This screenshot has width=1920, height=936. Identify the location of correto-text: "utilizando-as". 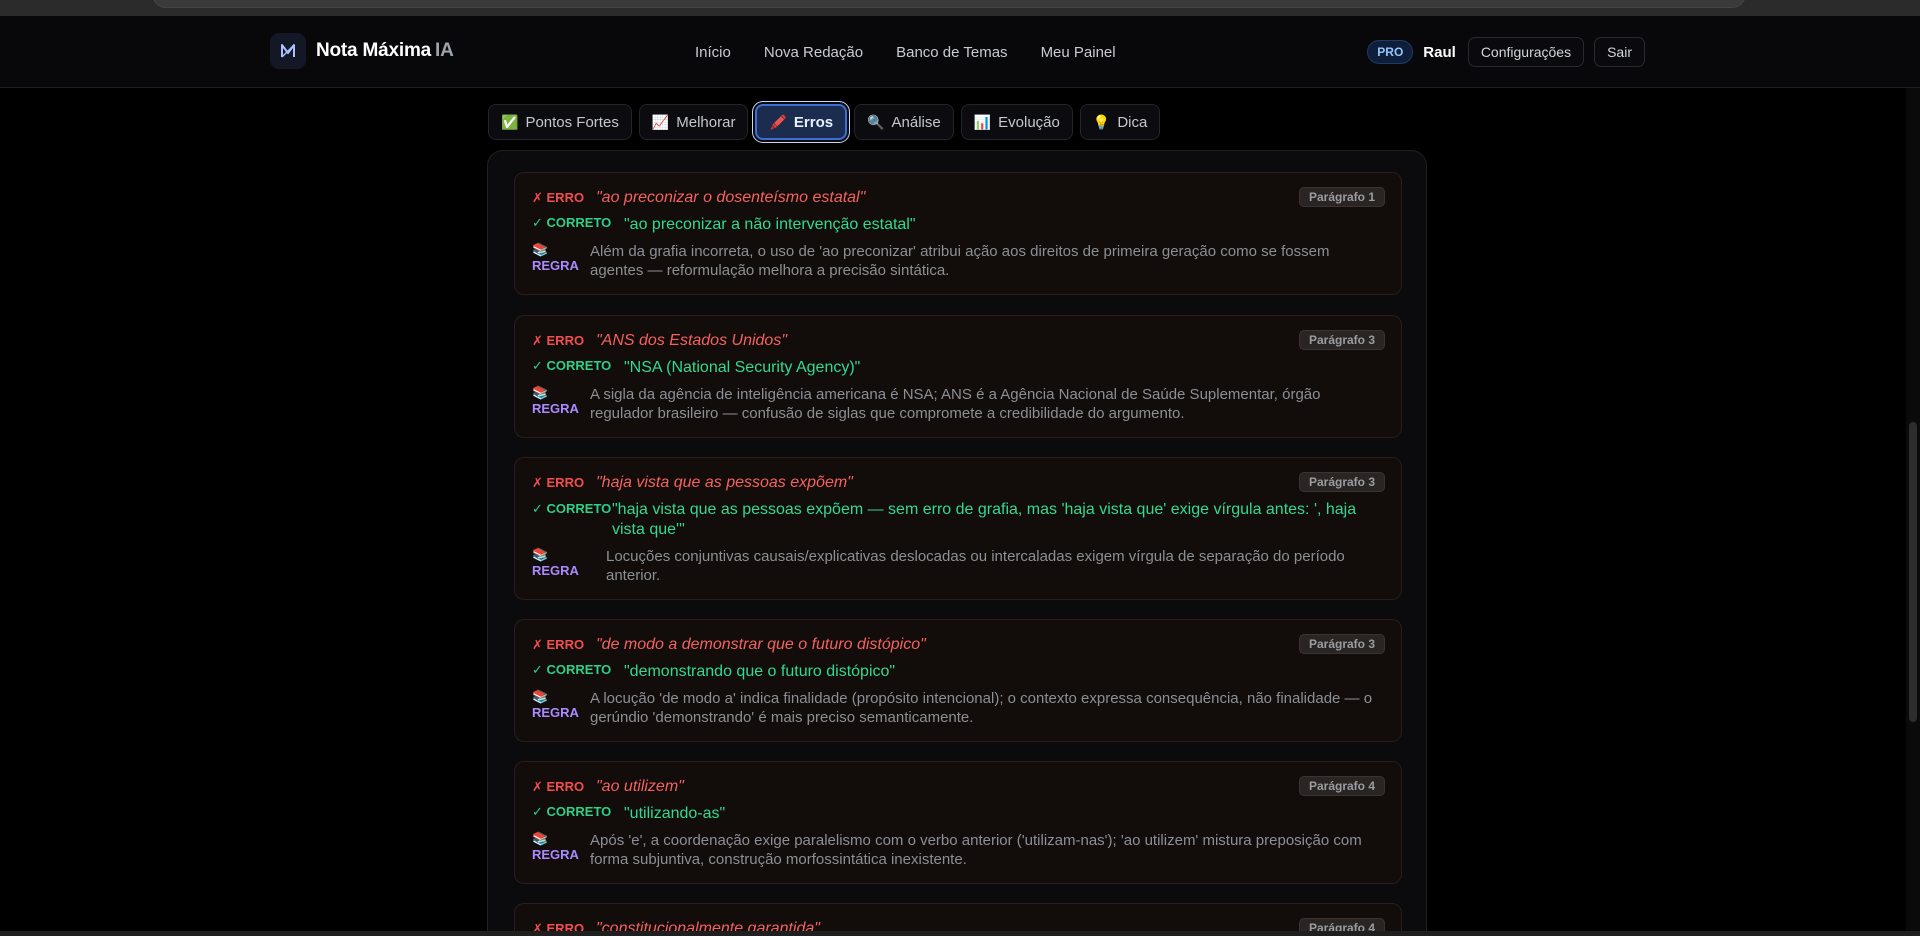
(675, 813).